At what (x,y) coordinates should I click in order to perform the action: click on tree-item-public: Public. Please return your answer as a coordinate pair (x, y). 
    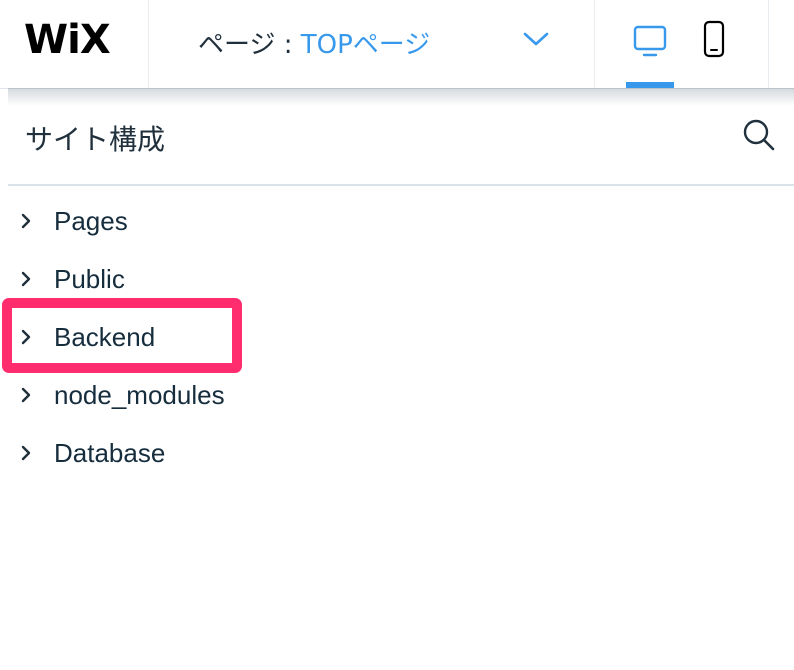
    Looking at the image, I should click on (208, 279).